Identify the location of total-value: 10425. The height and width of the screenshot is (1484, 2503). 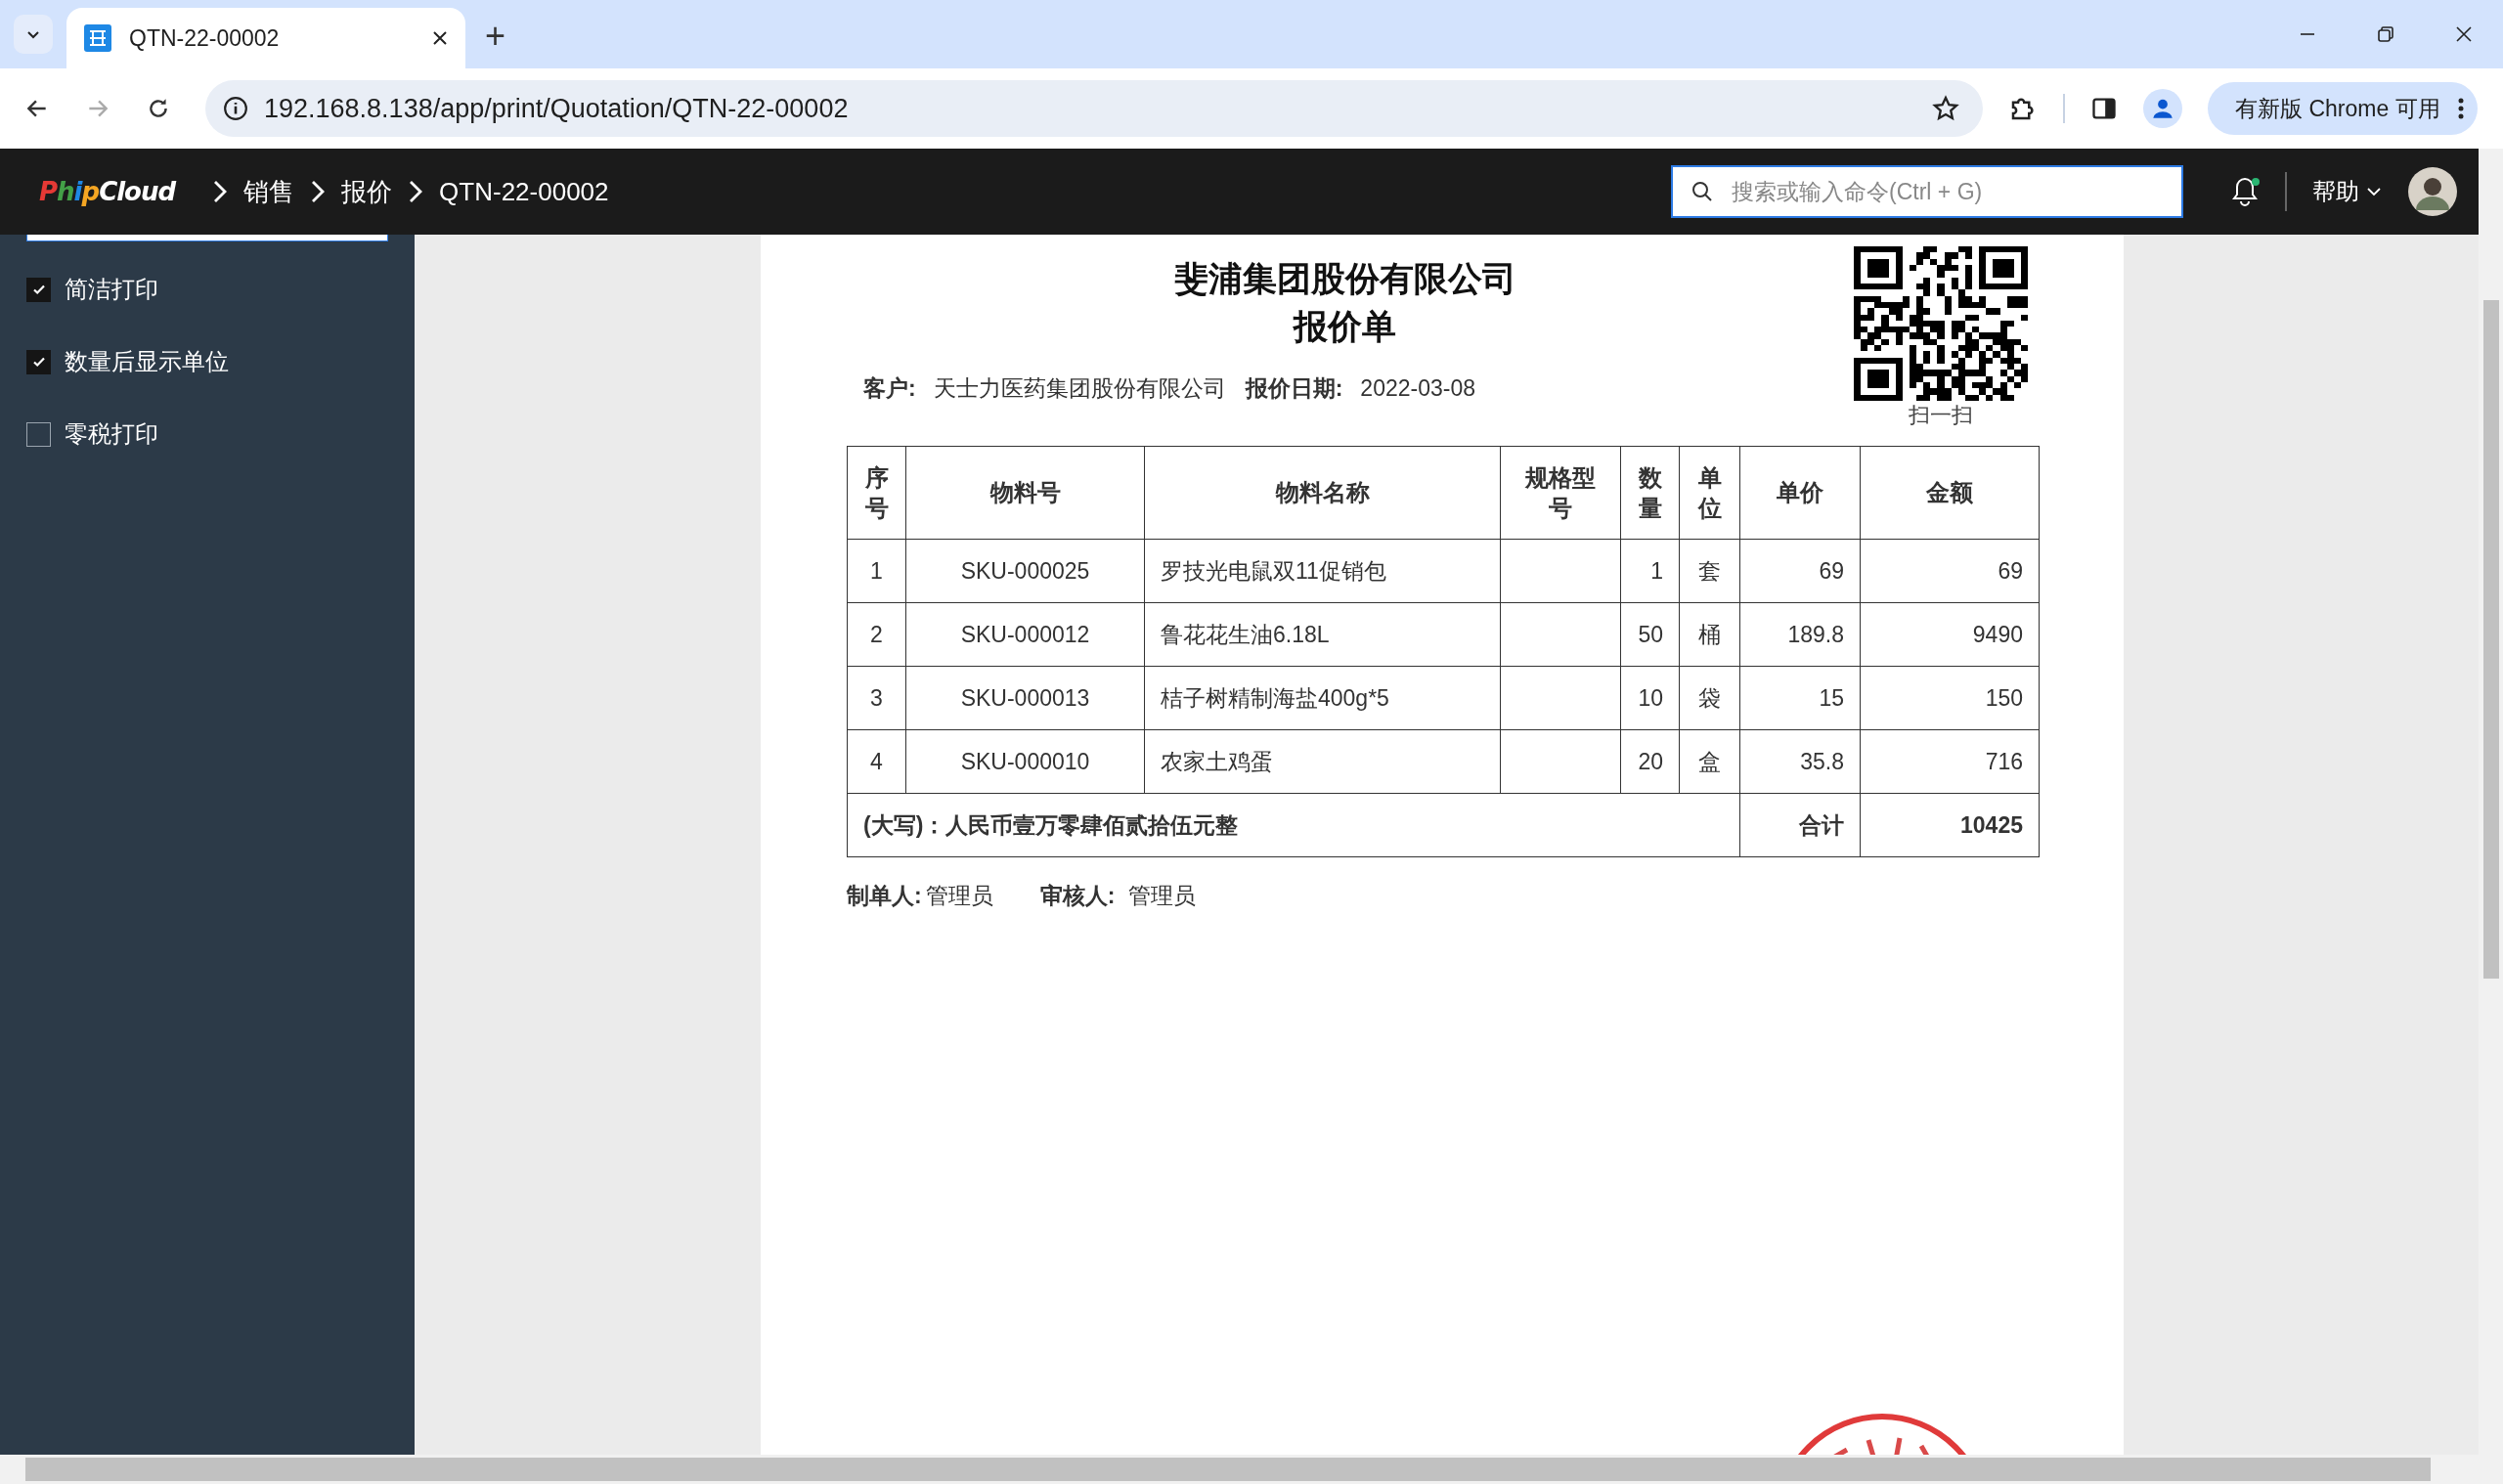
(1950, 825).